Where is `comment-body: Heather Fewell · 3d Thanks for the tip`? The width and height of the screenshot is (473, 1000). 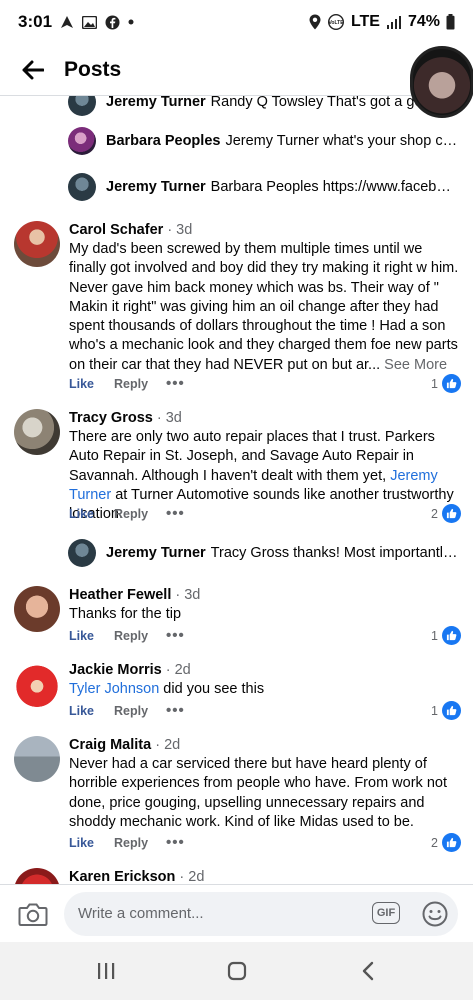 comment-body: Heather Fewell · 3d Thanks for the tip is located at coordinates (265, 605).